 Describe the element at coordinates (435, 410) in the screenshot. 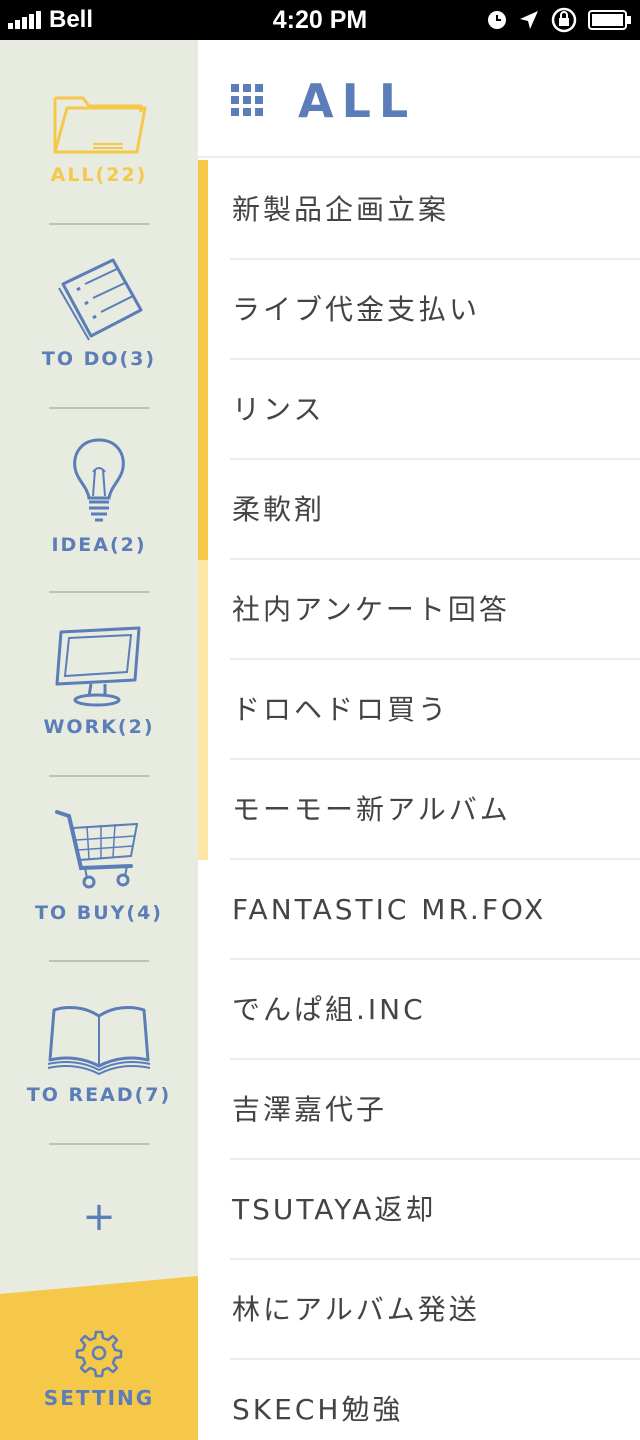

I see `task-item: リンス` at that location.